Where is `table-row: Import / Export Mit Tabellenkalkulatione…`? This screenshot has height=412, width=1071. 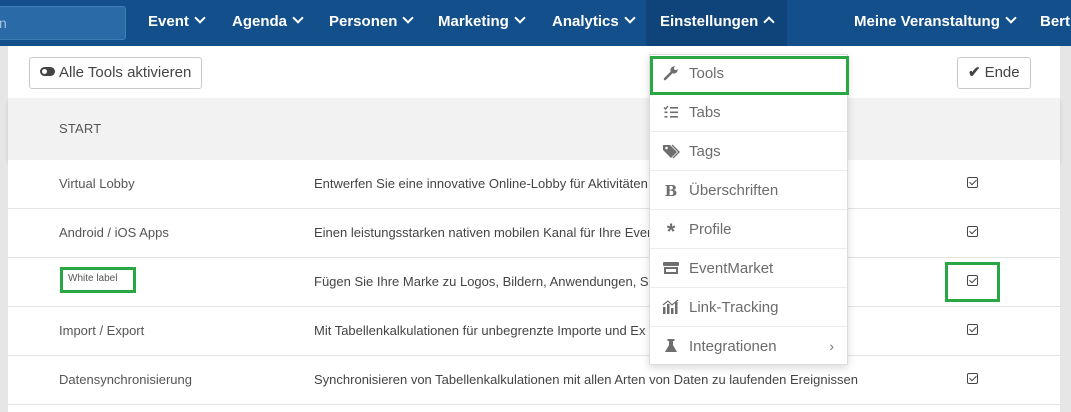 table-row: Import / Export Mit Tabellenkalkulatione… is located at coordinates (534, 331).